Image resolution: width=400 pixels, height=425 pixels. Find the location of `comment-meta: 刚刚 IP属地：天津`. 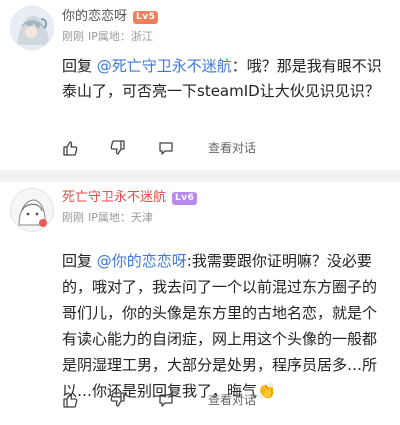

comment-meta: 刚刚 IP属地：天津 is located at coordinates (107, 218).